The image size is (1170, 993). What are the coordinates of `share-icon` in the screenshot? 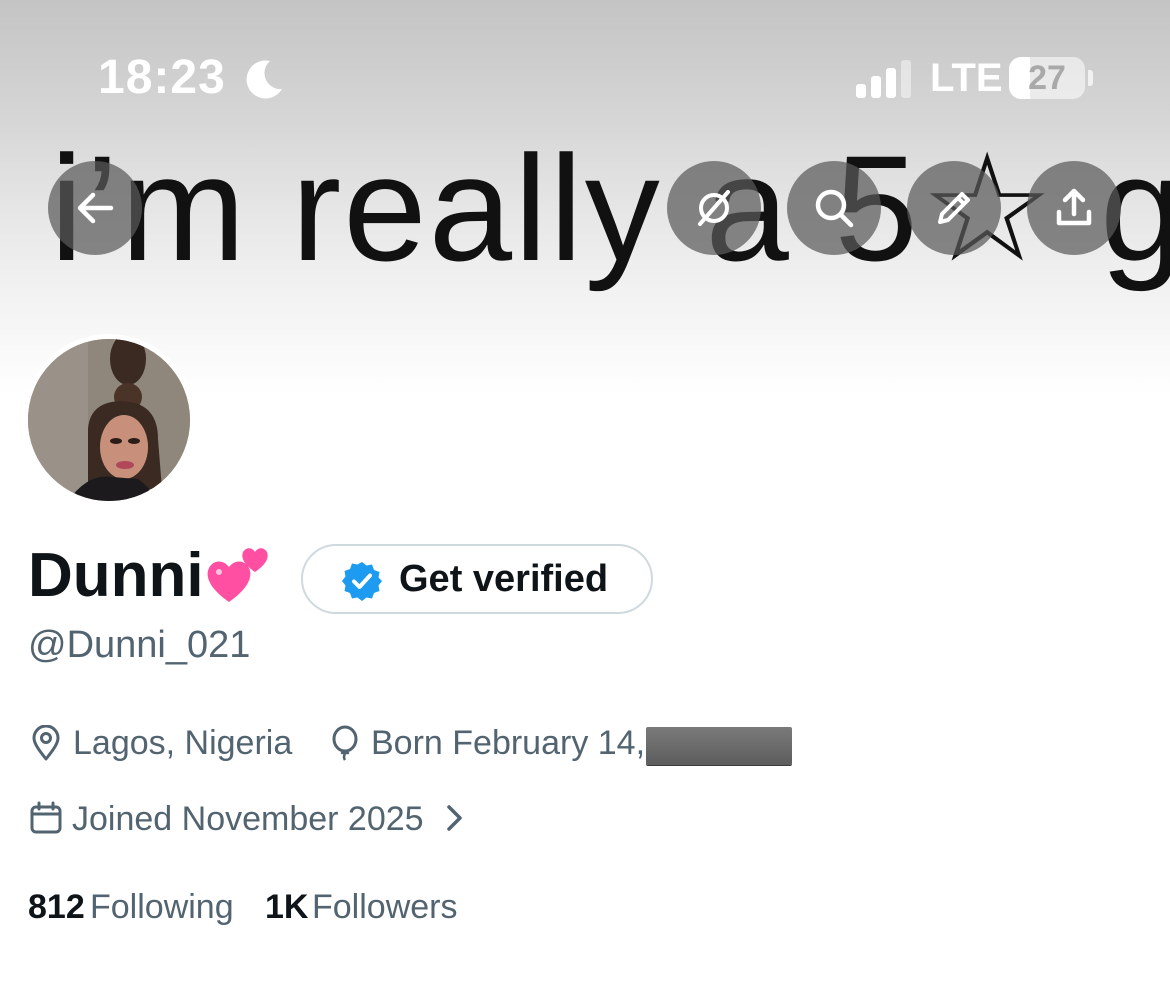 It's located at (1074, 207).